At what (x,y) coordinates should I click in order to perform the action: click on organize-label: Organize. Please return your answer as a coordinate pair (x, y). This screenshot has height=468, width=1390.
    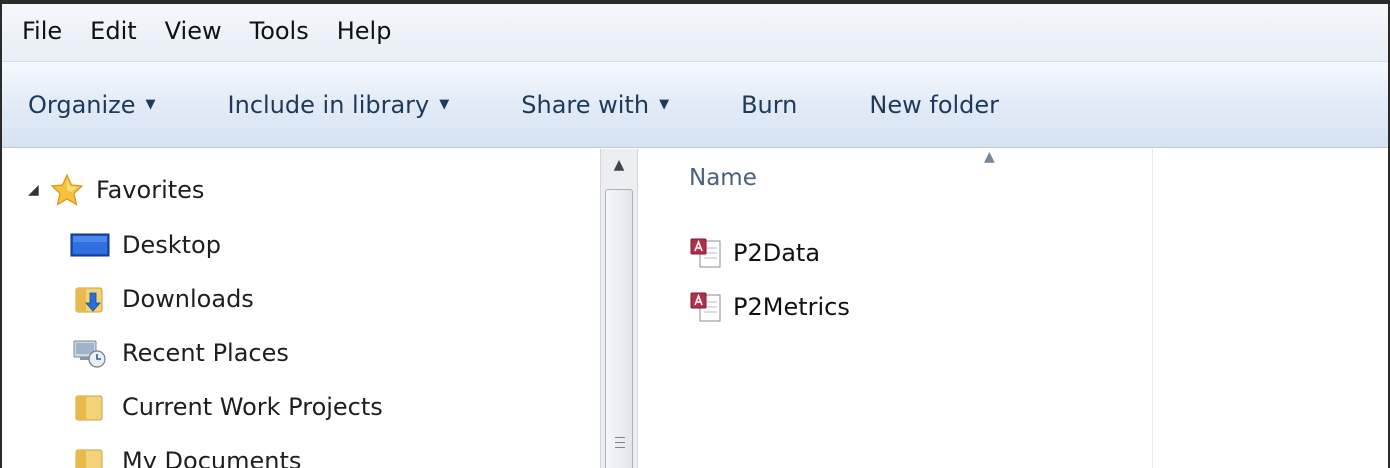
    Looking at the image, I should click on (82, 104).